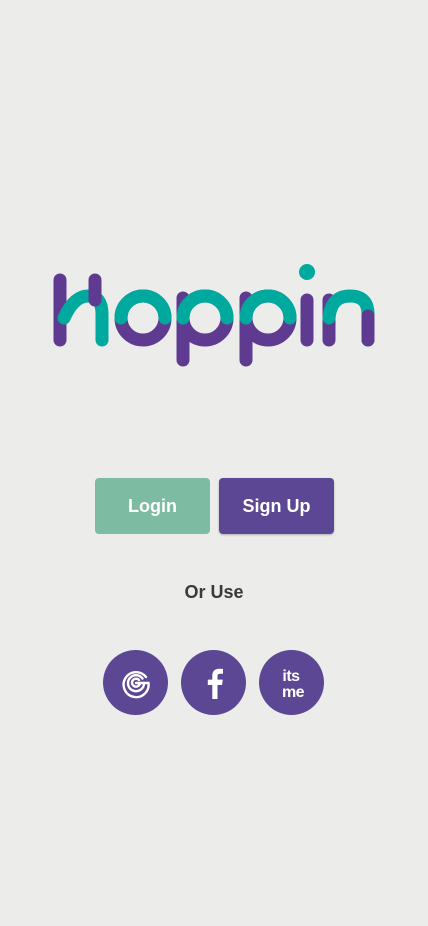 The width and height of the screenshot is (428, 926). Describe the element at coordinates (292, 692) in the screenshot. I see `itsme-icon-text-bottom: me` at that location.